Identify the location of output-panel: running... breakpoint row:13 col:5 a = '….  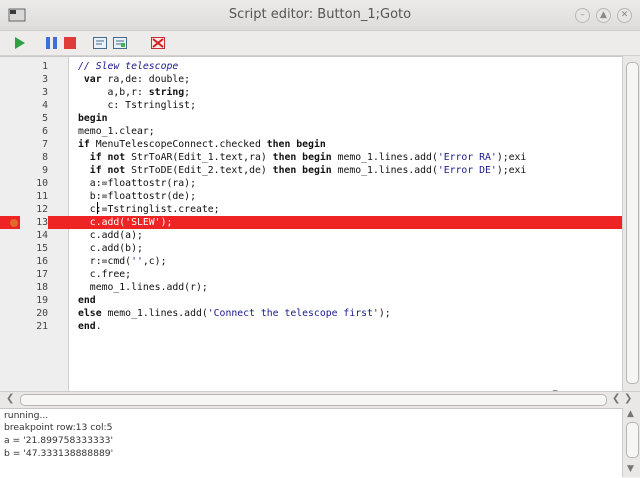
(311, 443).